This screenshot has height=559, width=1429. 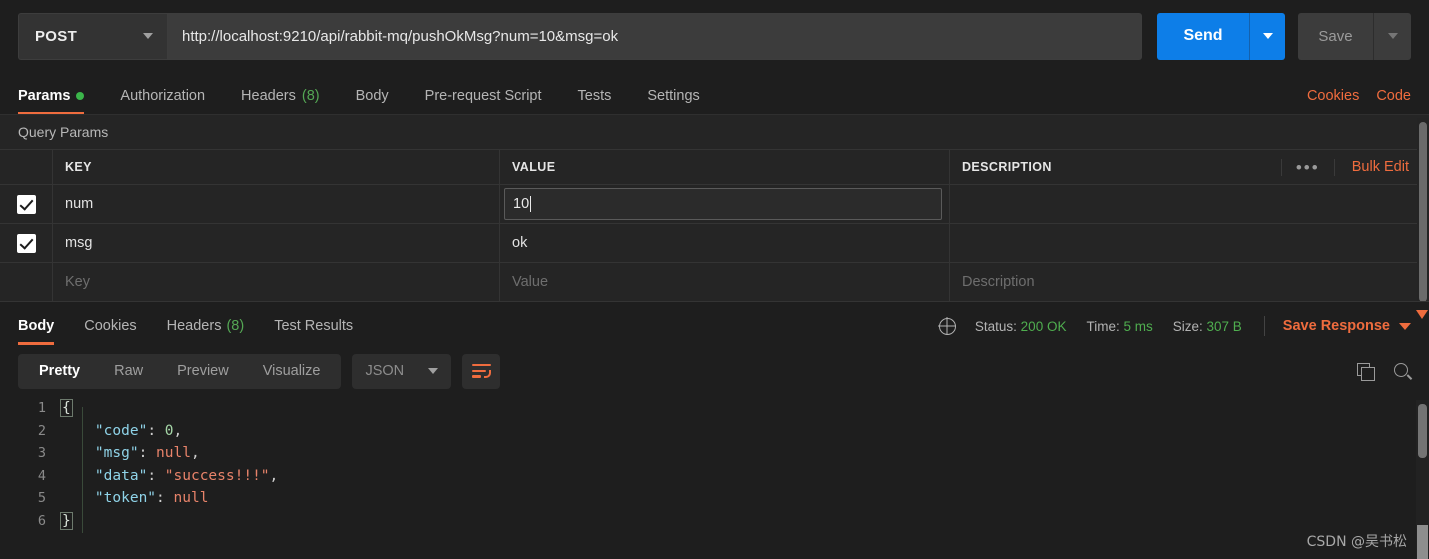 I want to click on tab-headers: Headers (8), so click(x=280, y=101).